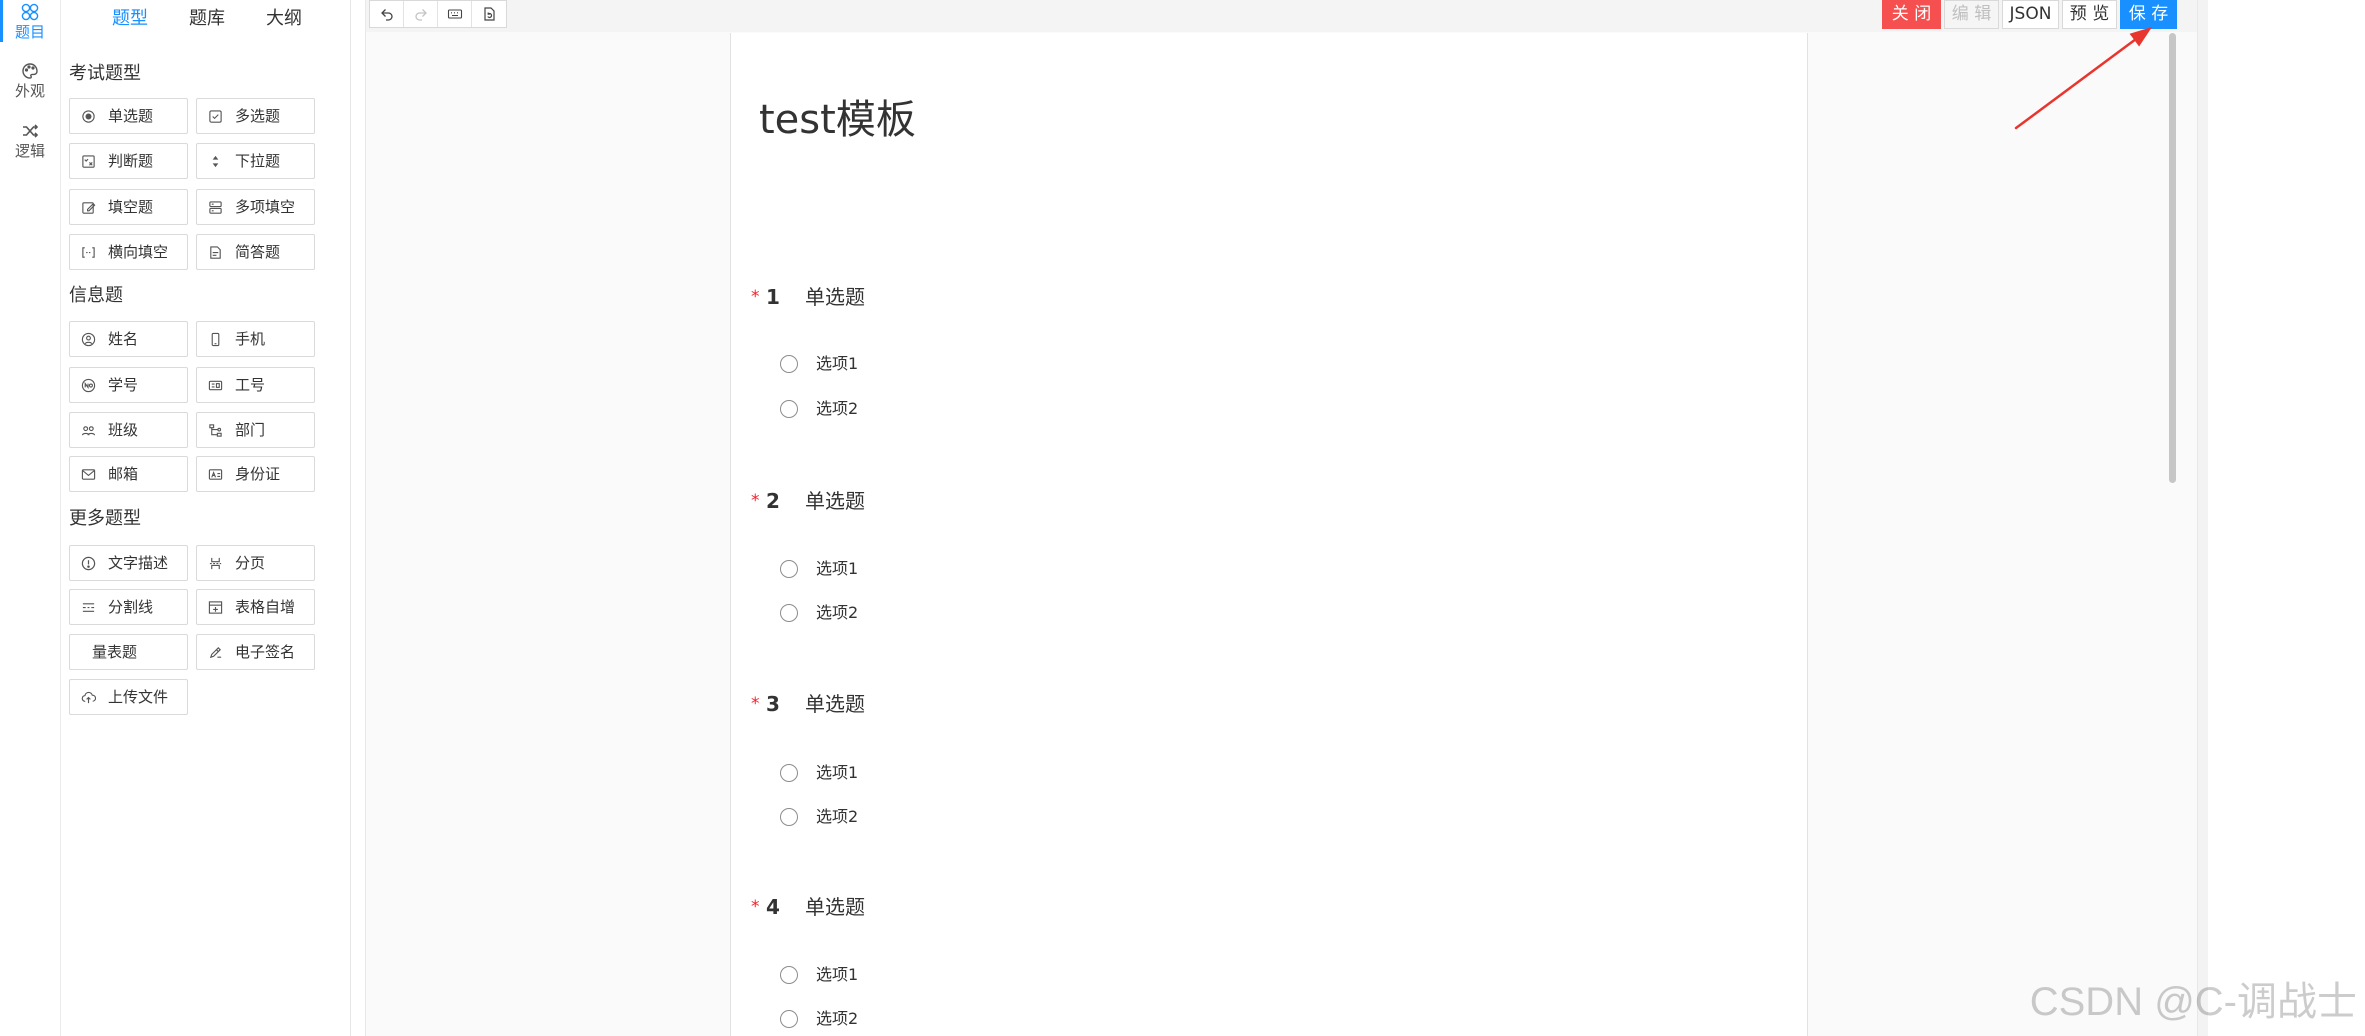 This screenshot has width=2365, height=1036. I want to click on widget-label: 手机, so click(250, 339).